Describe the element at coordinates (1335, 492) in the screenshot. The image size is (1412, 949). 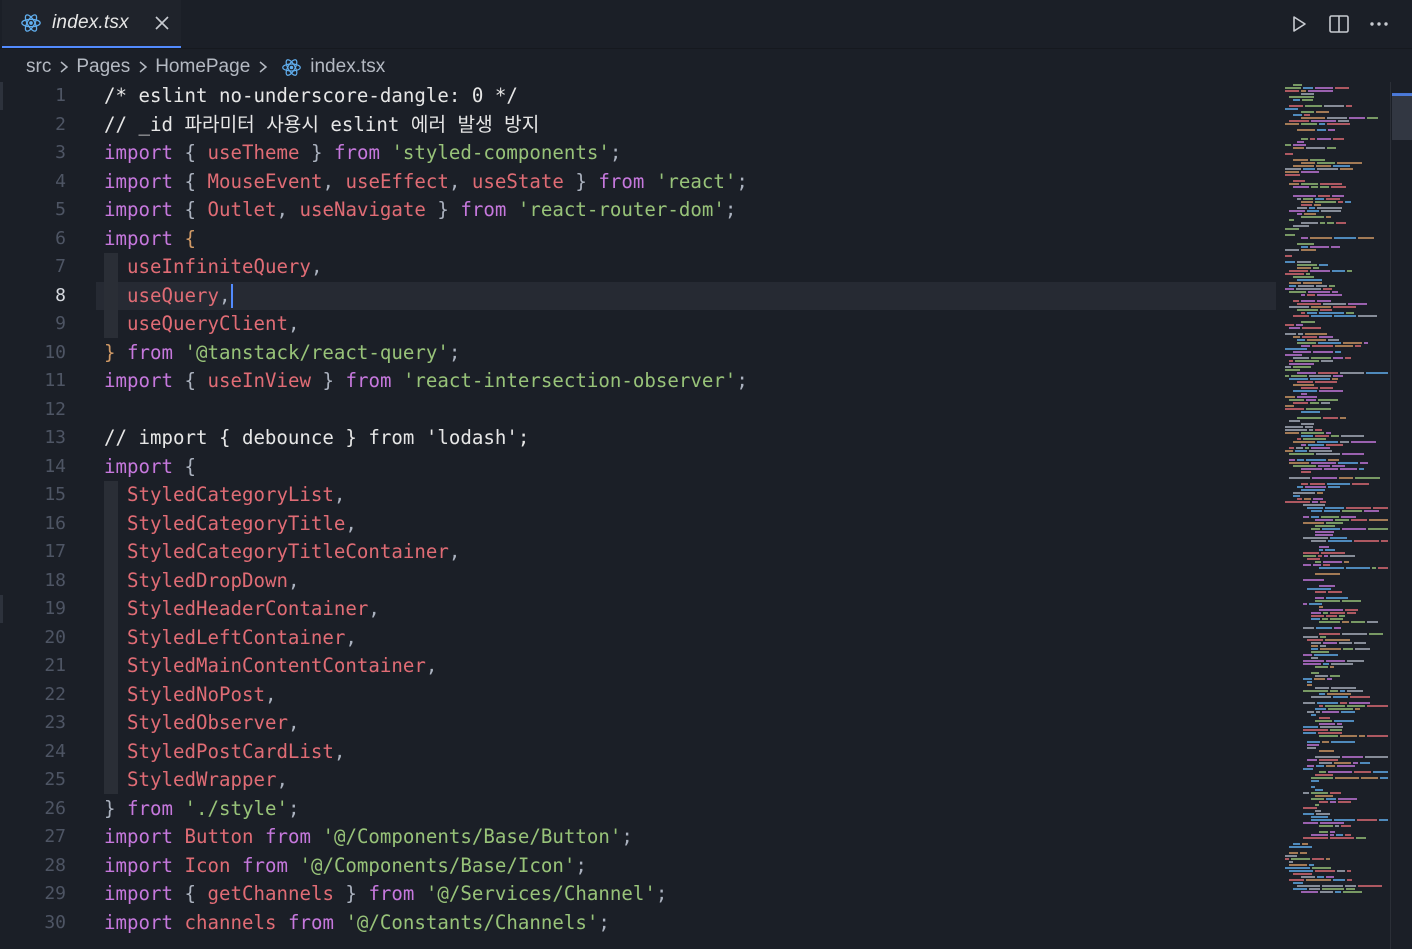
I see `minimap` at that location.